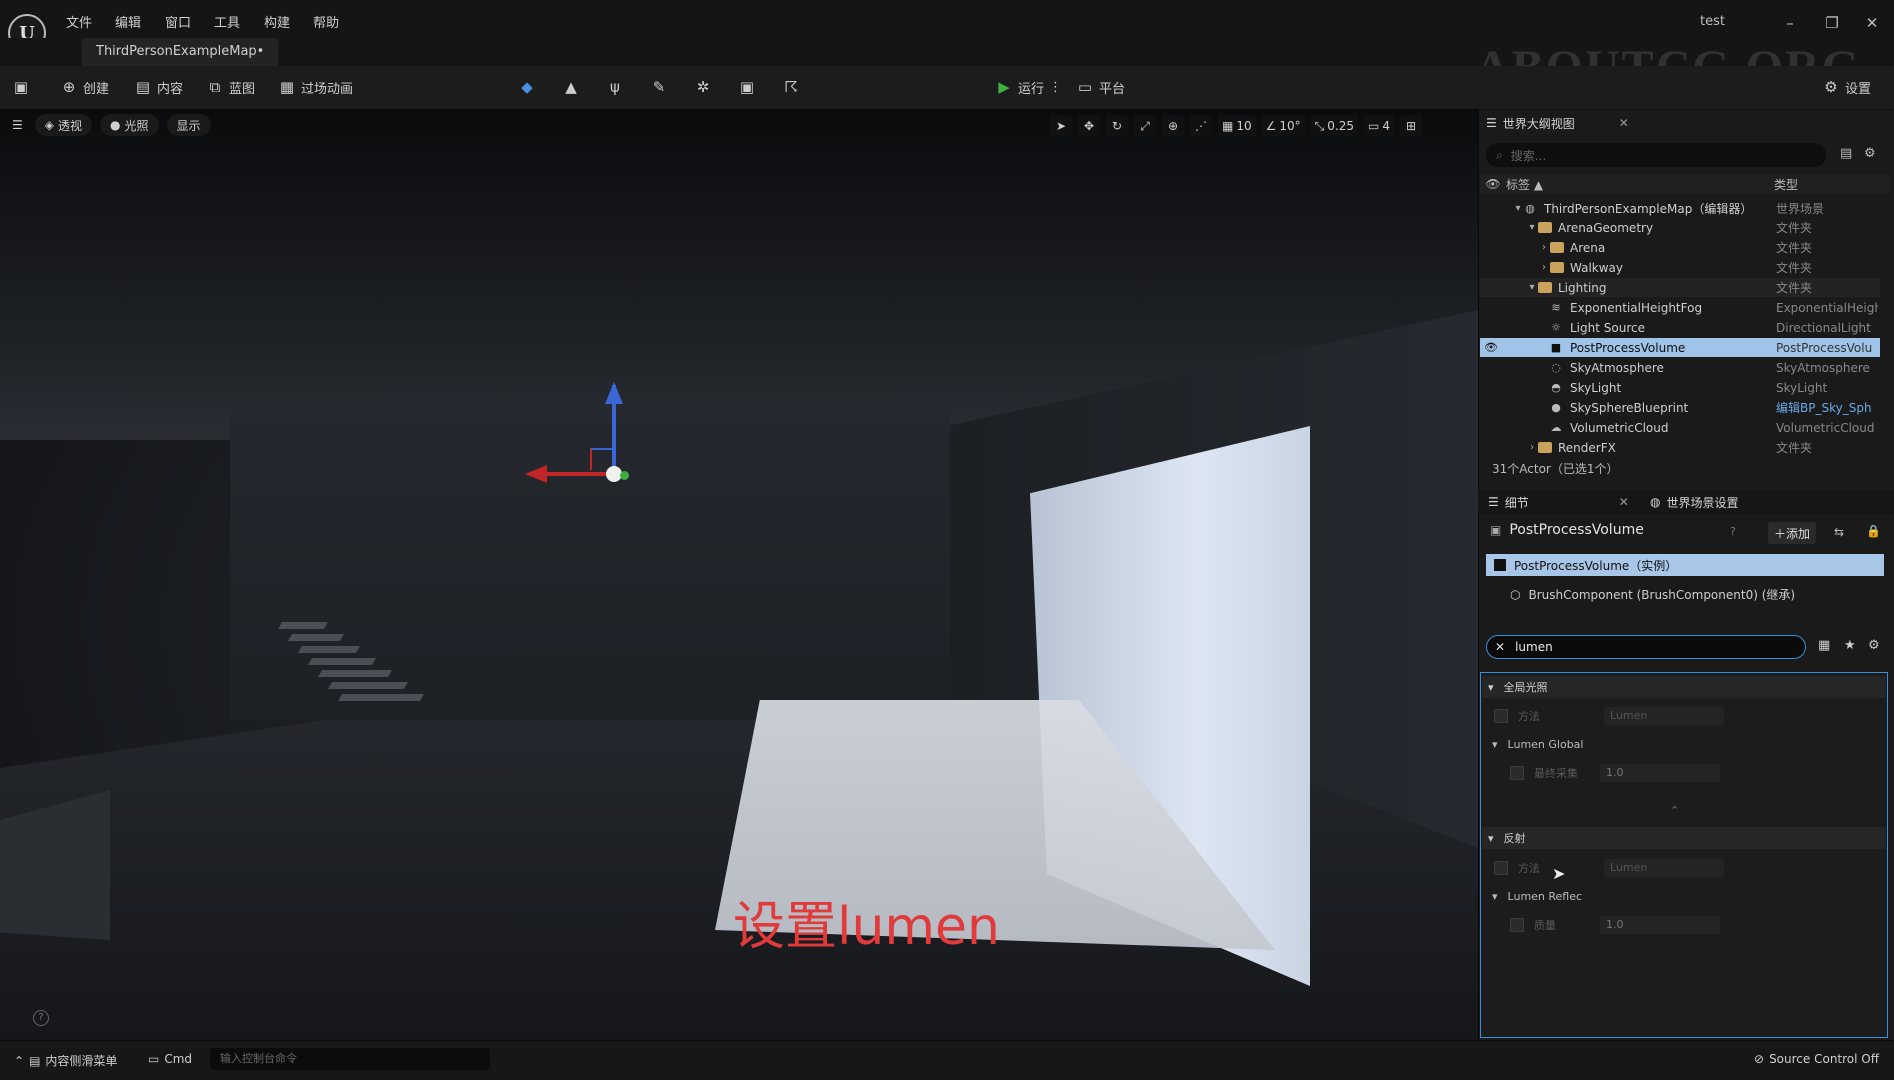 The image size is (1894, 1080). I want to click on perspective-button: ◈ 透视, so click(63, 125).